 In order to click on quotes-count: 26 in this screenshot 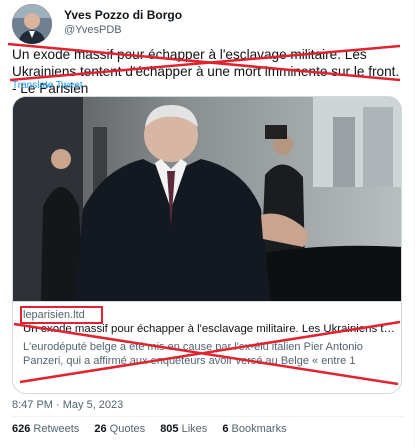, I will do `click(100, 429)`.